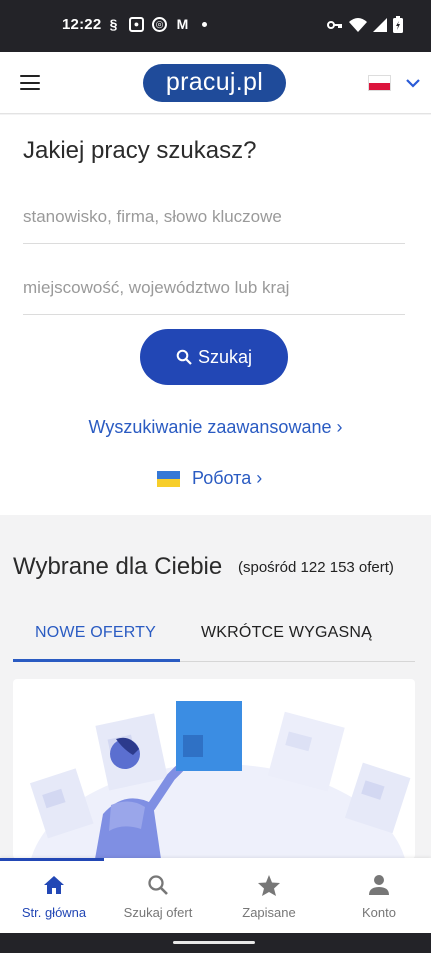  I want to click on nav-search-offers: Szukaj ofert, so click(158, 895).